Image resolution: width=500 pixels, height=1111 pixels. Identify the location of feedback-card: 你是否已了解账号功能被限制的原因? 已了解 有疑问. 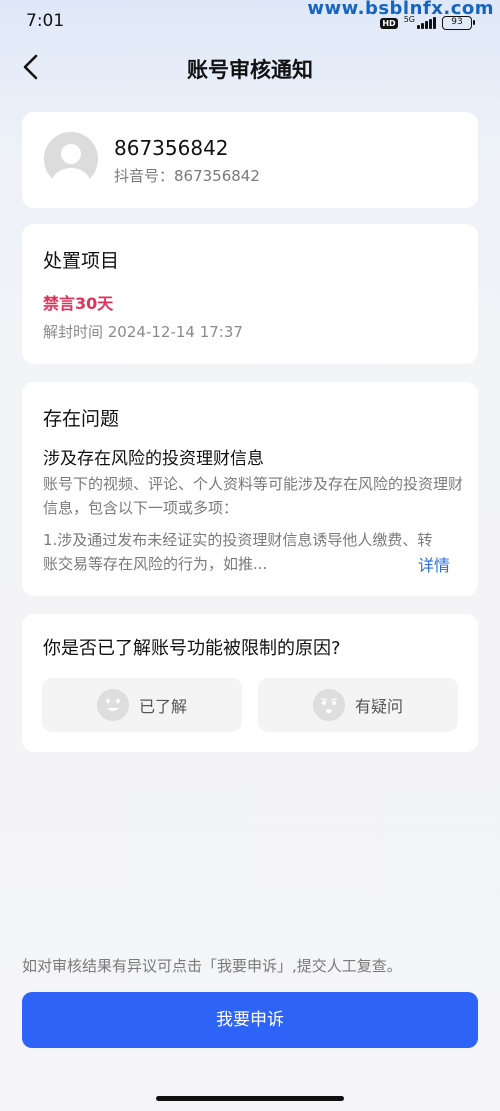
(250, 683).